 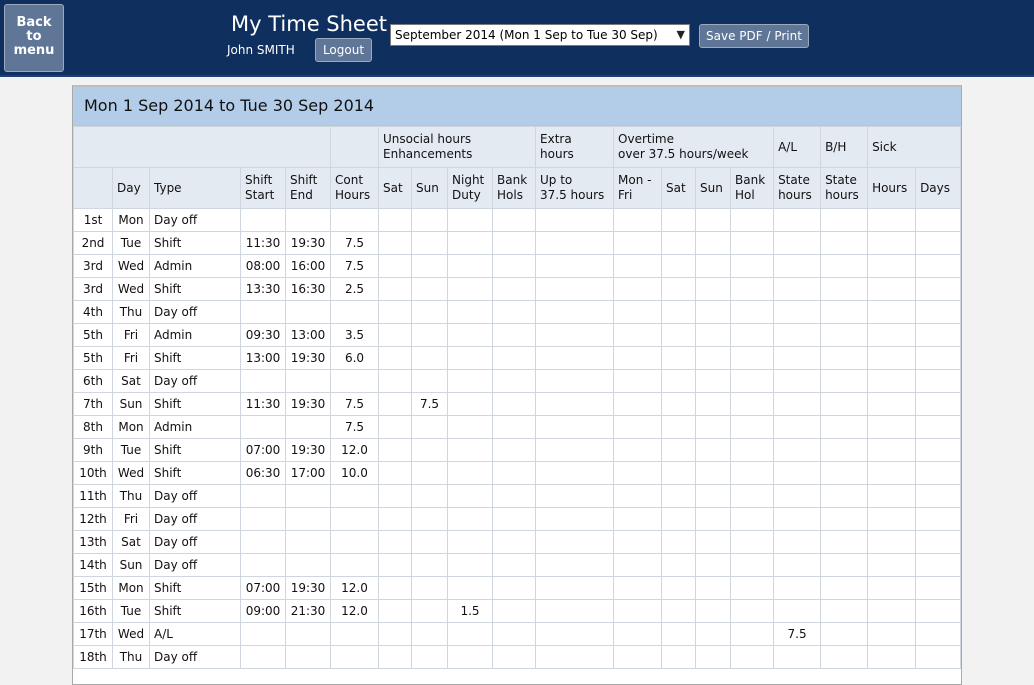 What do you see at coordinates (841, 180) in the screenshot?
I see `bh-line-1: State` at bounding box center [841, 180].